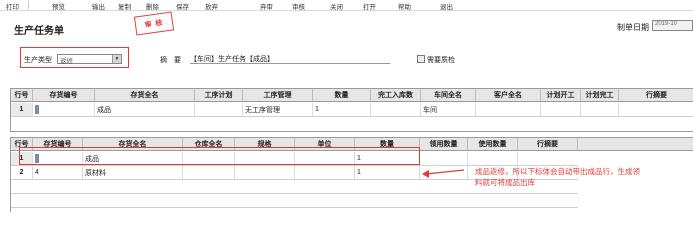 Image resolution: width=693 pixels, height=240 pixels. Describe the element at coordinates (561, 109) in the screenshot. I see `cell-plan-start` at that location.